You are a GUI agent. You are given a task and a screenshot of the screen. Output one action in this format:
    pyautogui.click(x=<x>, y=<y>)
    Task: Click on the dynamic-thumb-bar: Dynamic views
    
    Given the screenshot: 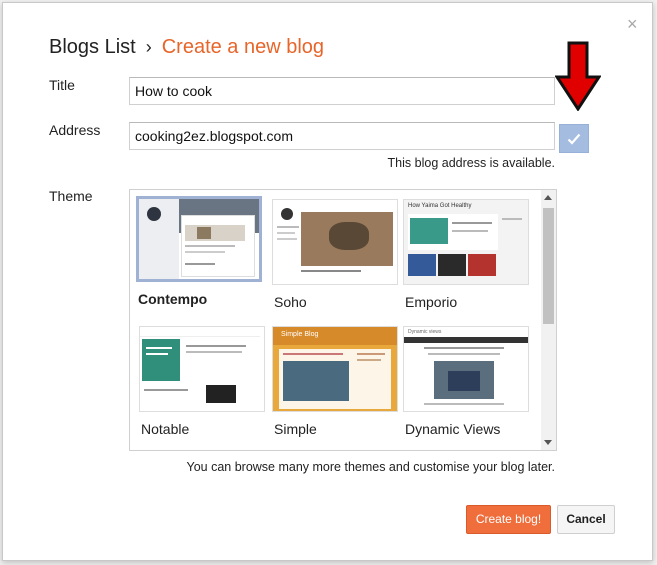 What is the action you would take?
    pyautogui.click(x=425, y=332)
    